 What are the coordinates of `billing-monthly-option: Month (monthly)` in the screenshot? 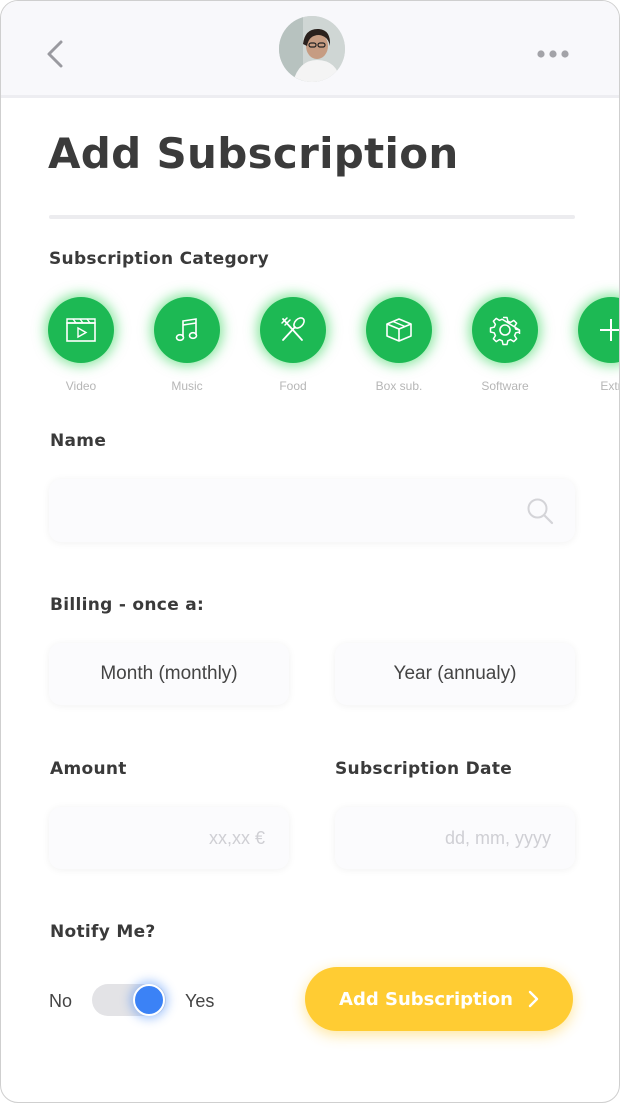 It's located at (169, 674).